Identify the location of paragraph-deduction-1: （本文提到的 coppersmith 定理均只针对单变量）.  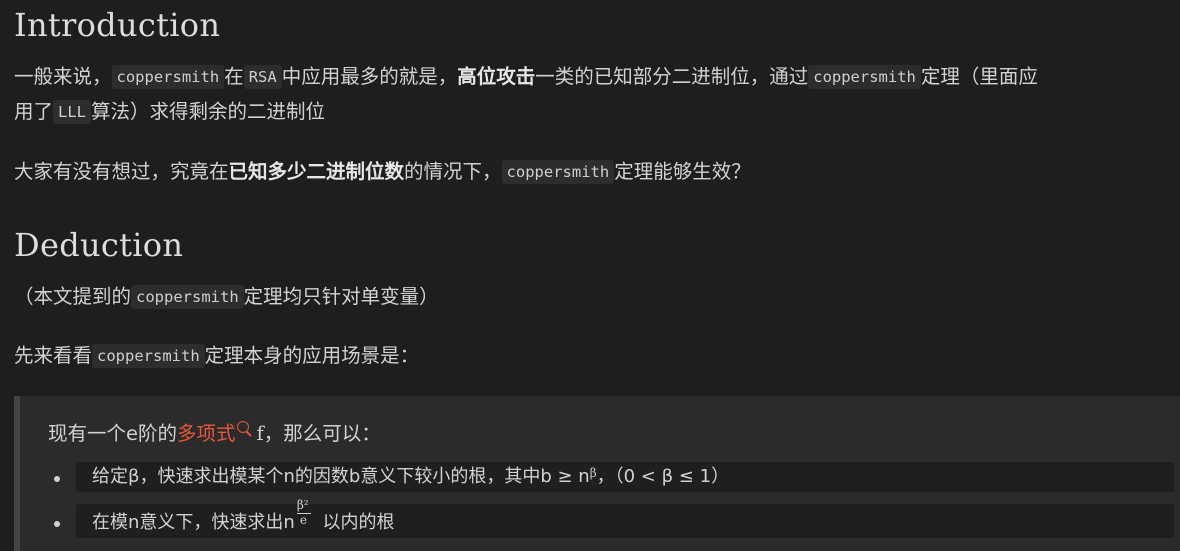
(226, 297).